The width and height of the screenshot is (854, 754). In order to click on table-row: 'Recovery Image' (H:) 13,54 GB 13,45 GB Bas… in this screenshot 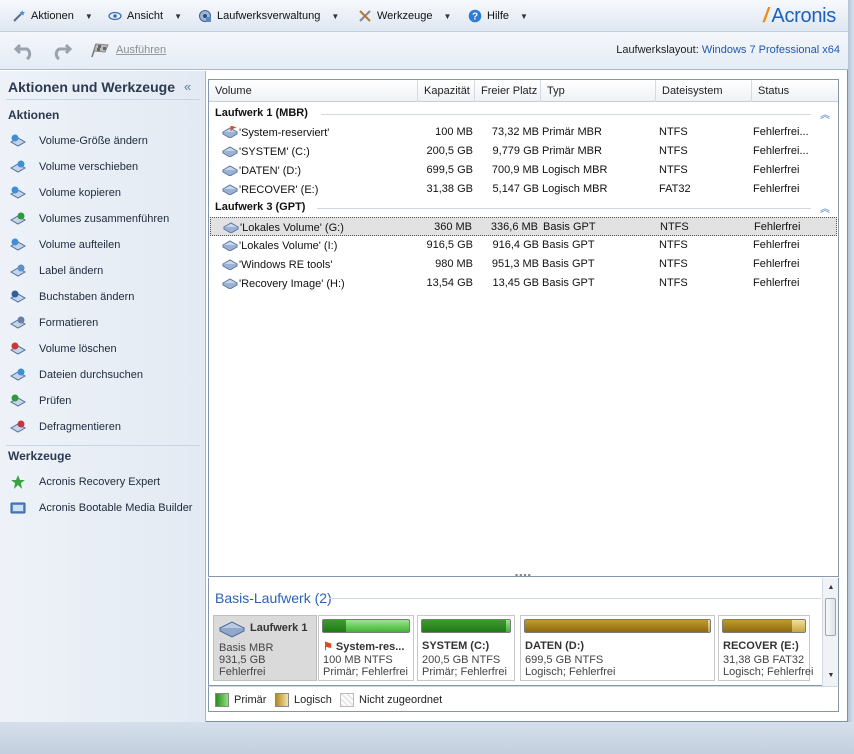, I will do `click(523, 283)`.